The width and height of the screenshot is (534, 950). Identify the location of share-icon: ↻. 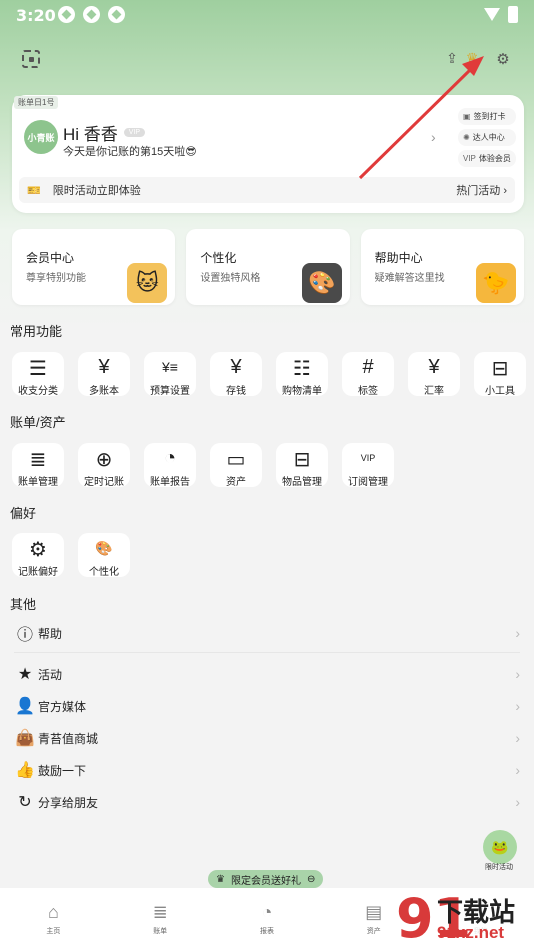
(25, 802).